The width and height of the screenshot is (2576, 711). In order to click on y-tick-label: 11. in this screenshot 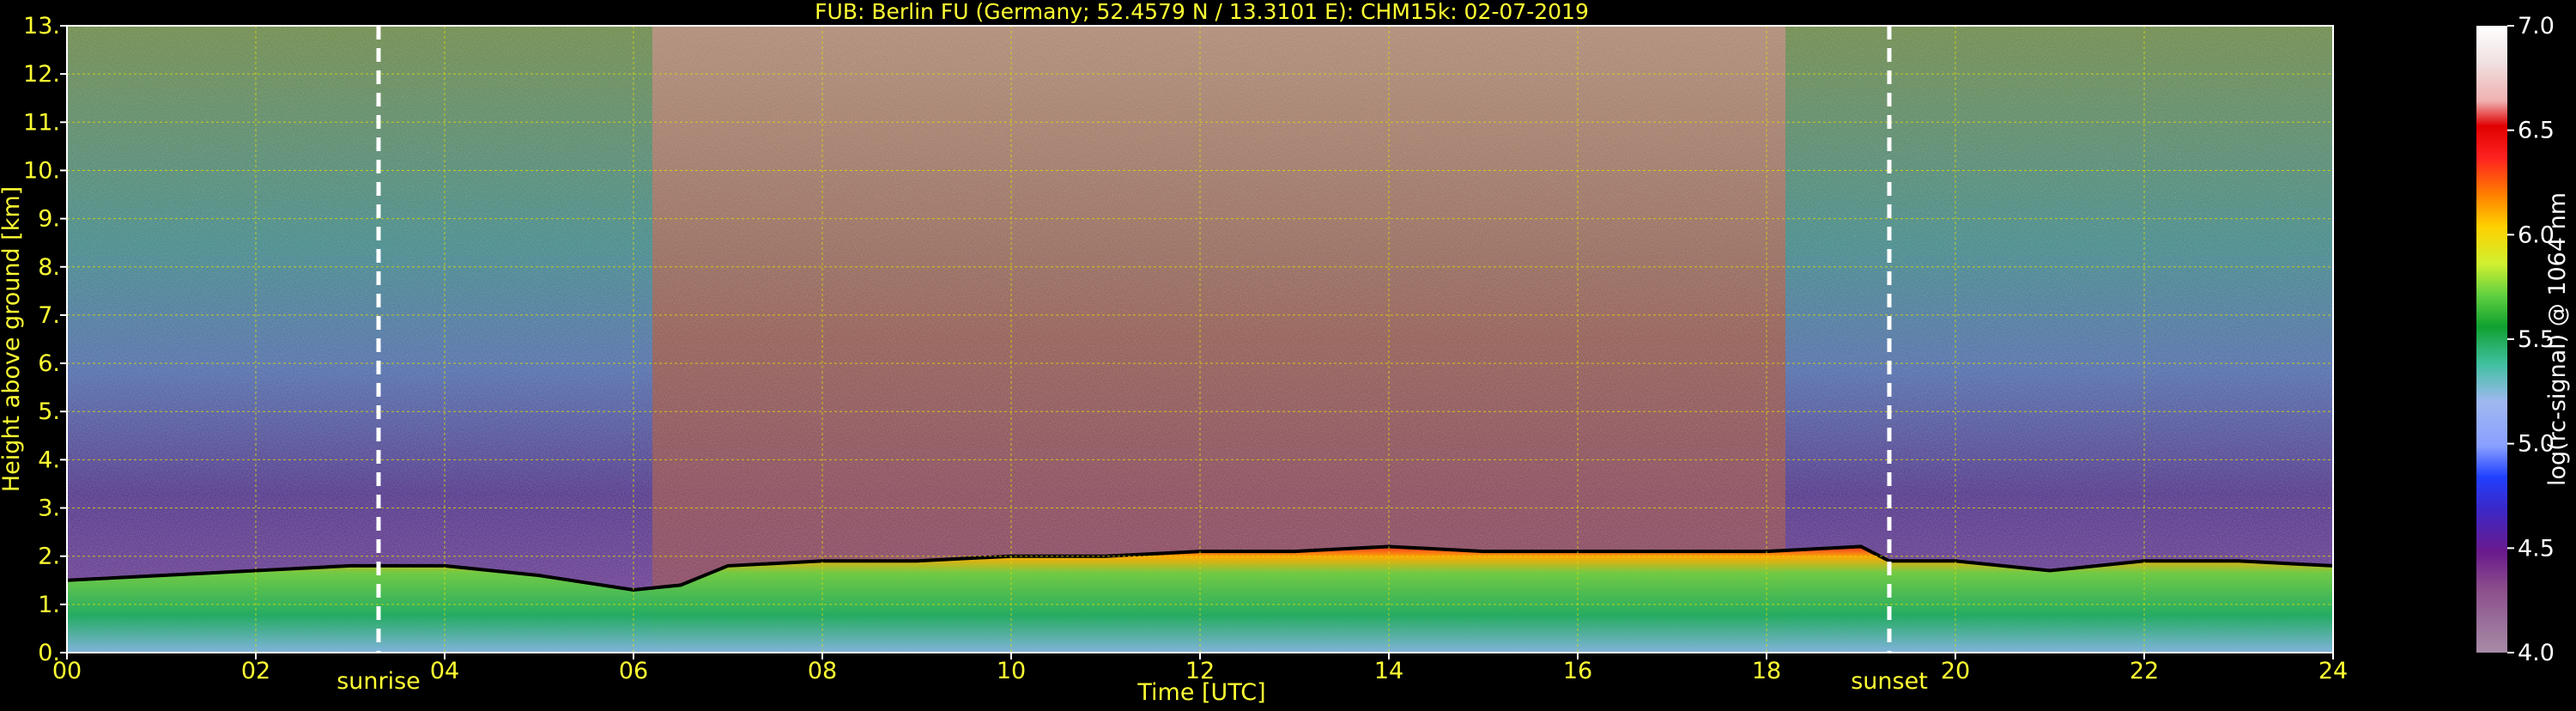, I will do `click(41, 122)`.